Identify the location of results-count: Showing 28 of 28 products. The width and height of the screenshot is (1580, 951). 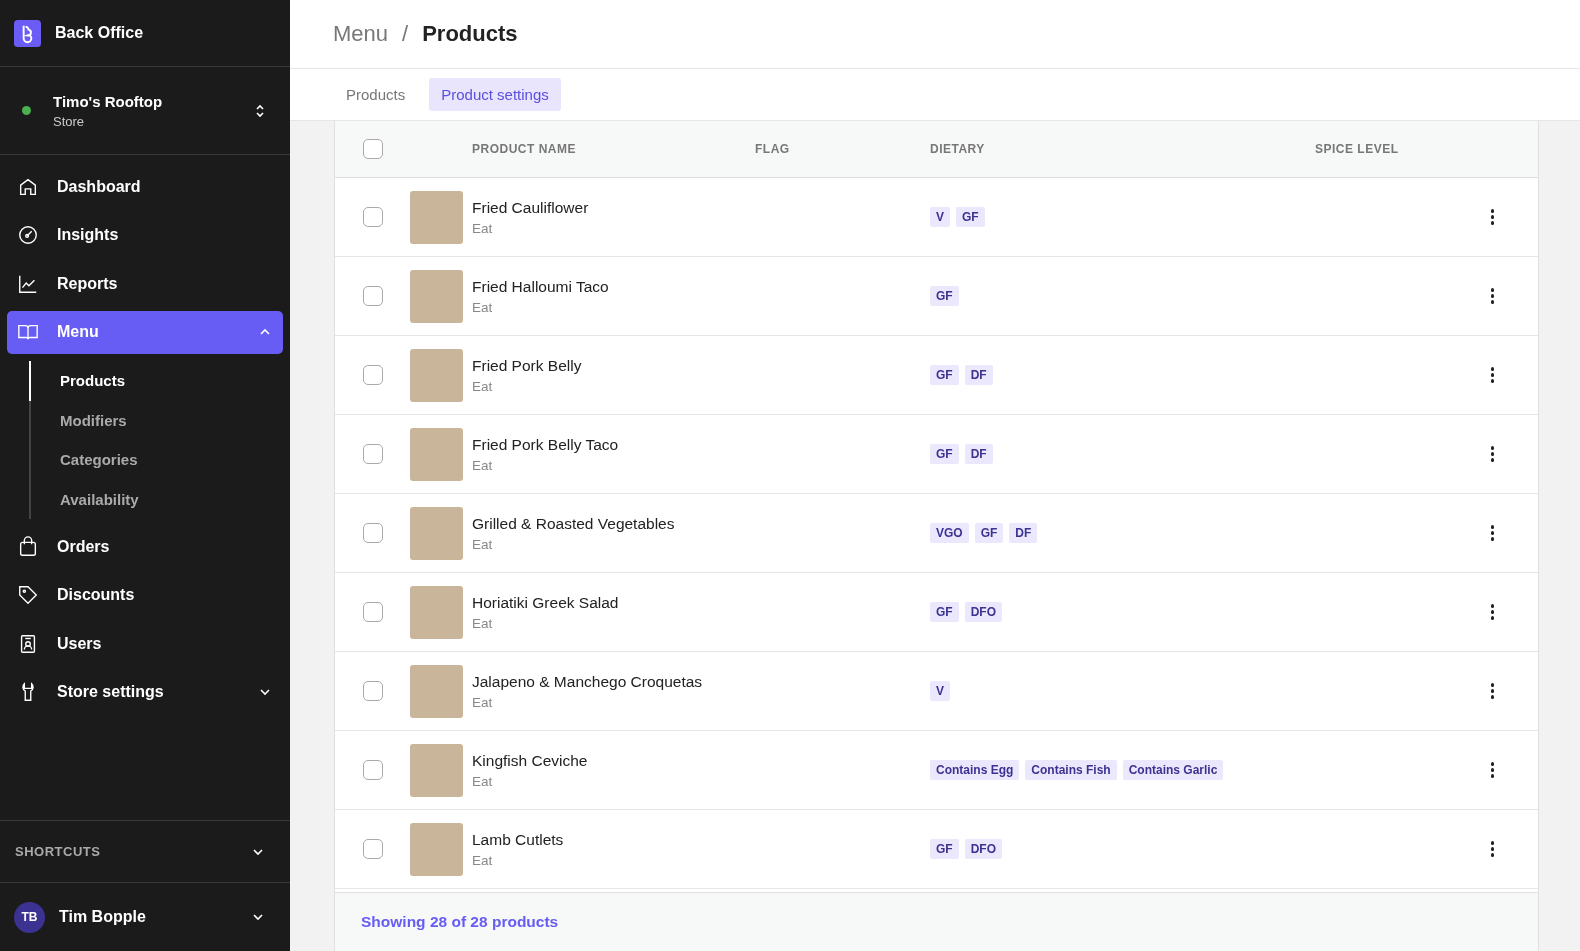
(460, 922).